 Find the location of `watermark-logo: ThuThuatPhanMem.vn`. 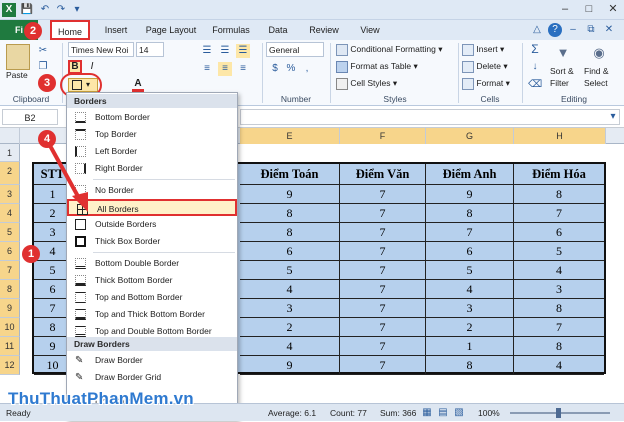

watermark-logo: ThuThuatPhanMem.vn is located at coordinates (101, 398).